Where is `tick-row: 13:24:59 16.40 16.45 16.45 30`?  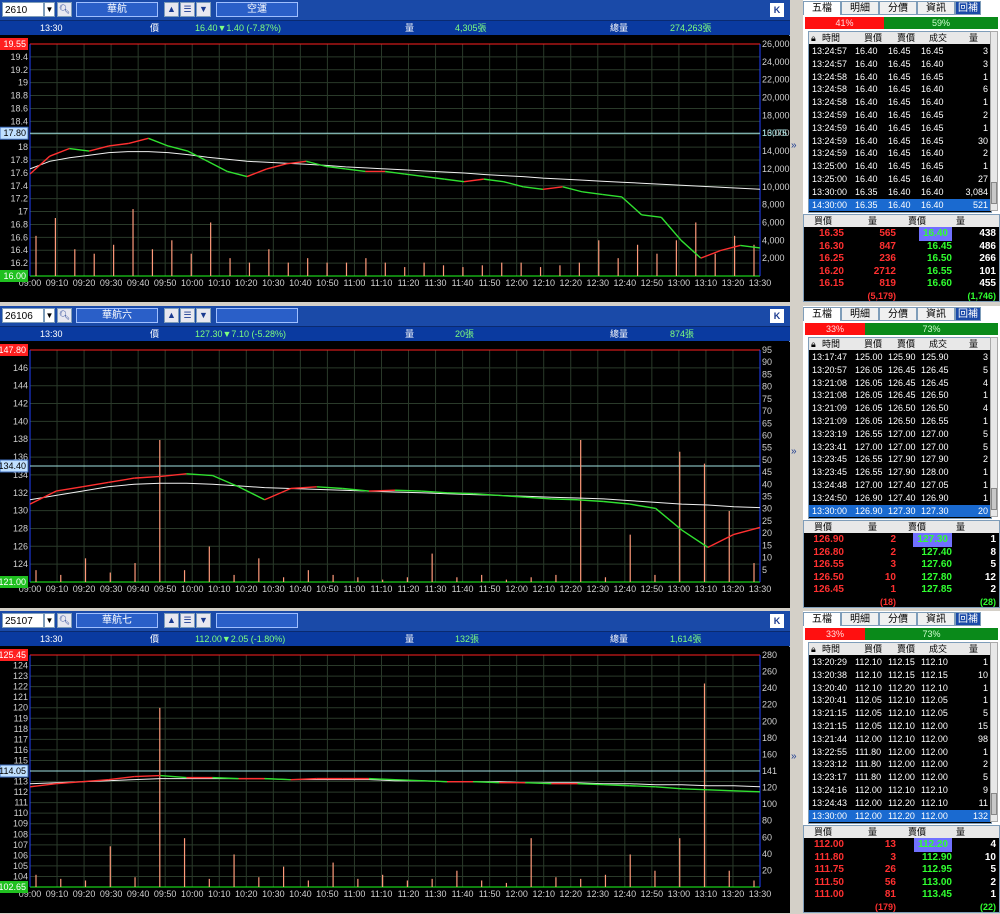
tick-row: 13:24:59 16.40 16.45 16.45 30 is located at coordinates (900, 141).